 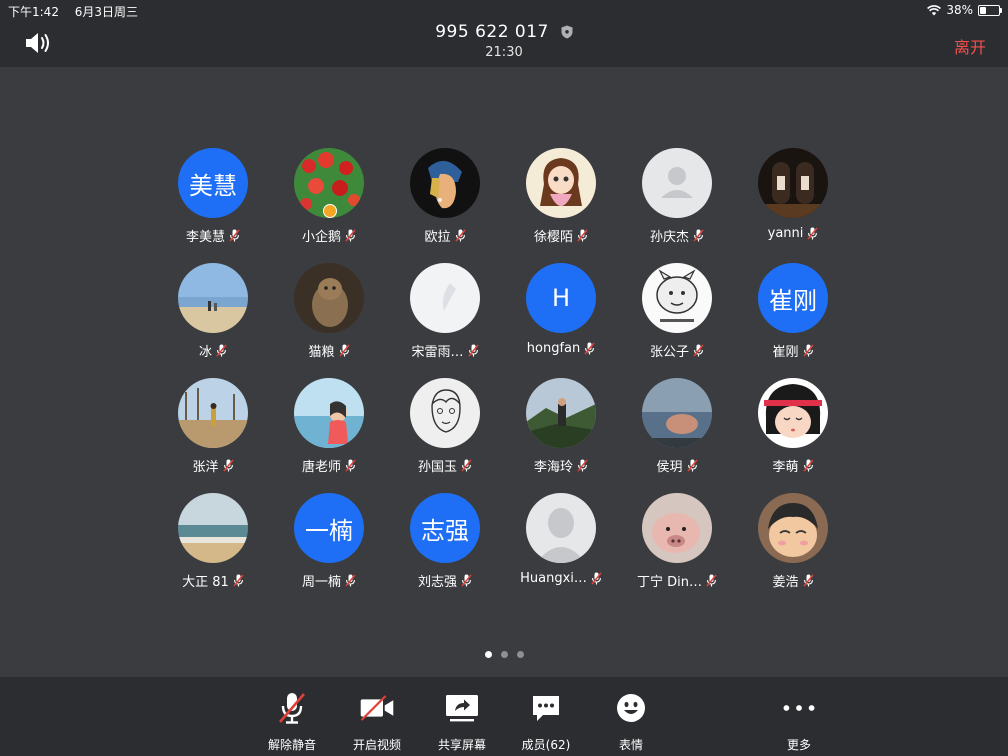 I want to click on participant-name: 小企鹅, so click(x=321, y=237).